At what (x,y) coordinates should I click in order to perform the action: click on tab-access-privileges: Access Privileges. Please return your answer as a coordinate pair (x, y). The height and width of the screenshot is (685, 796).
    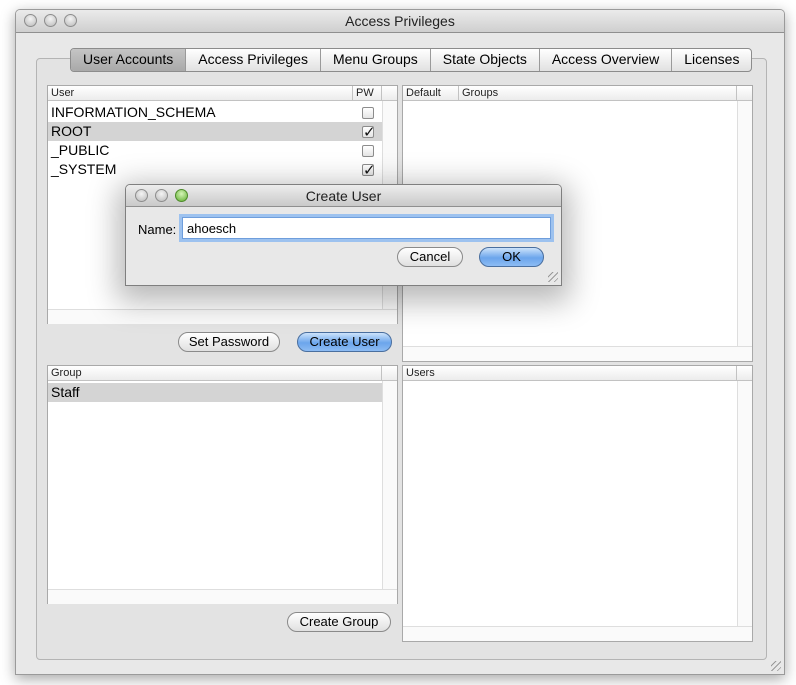
    Looking at the image, I should click on (253, 60).